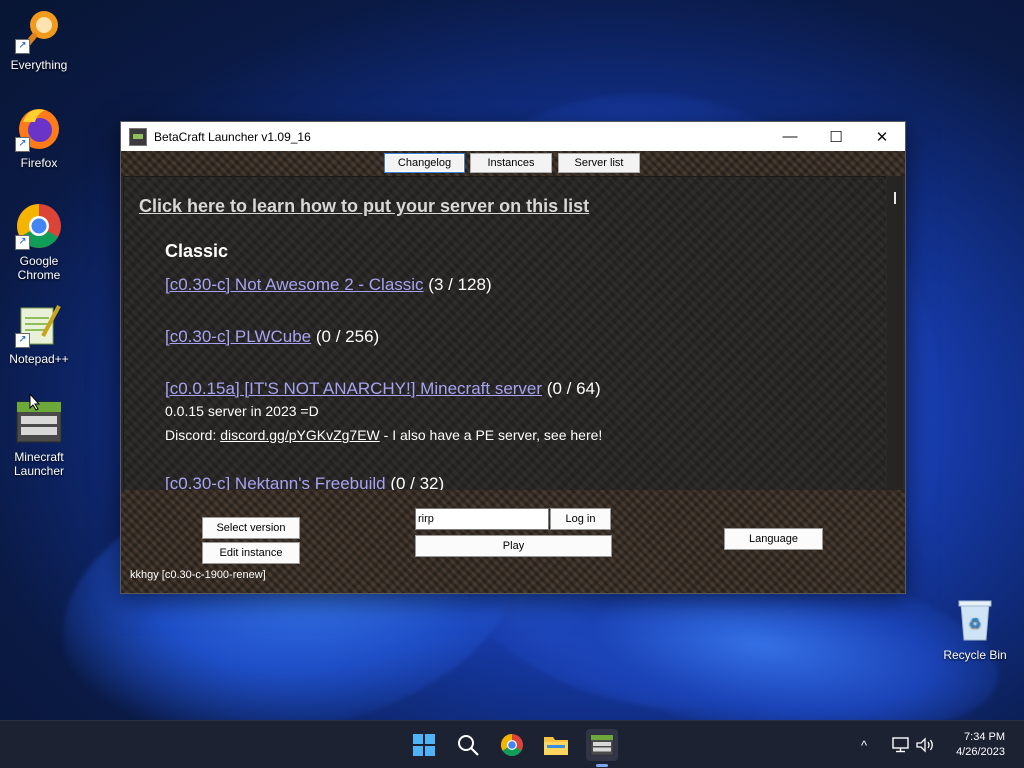 This screenshot has width=1024, height=768. What do you see at coordinates (424, 163) in the screenshot?
I see `tab-changelog: Changelog` at bounding box center [424, 163].